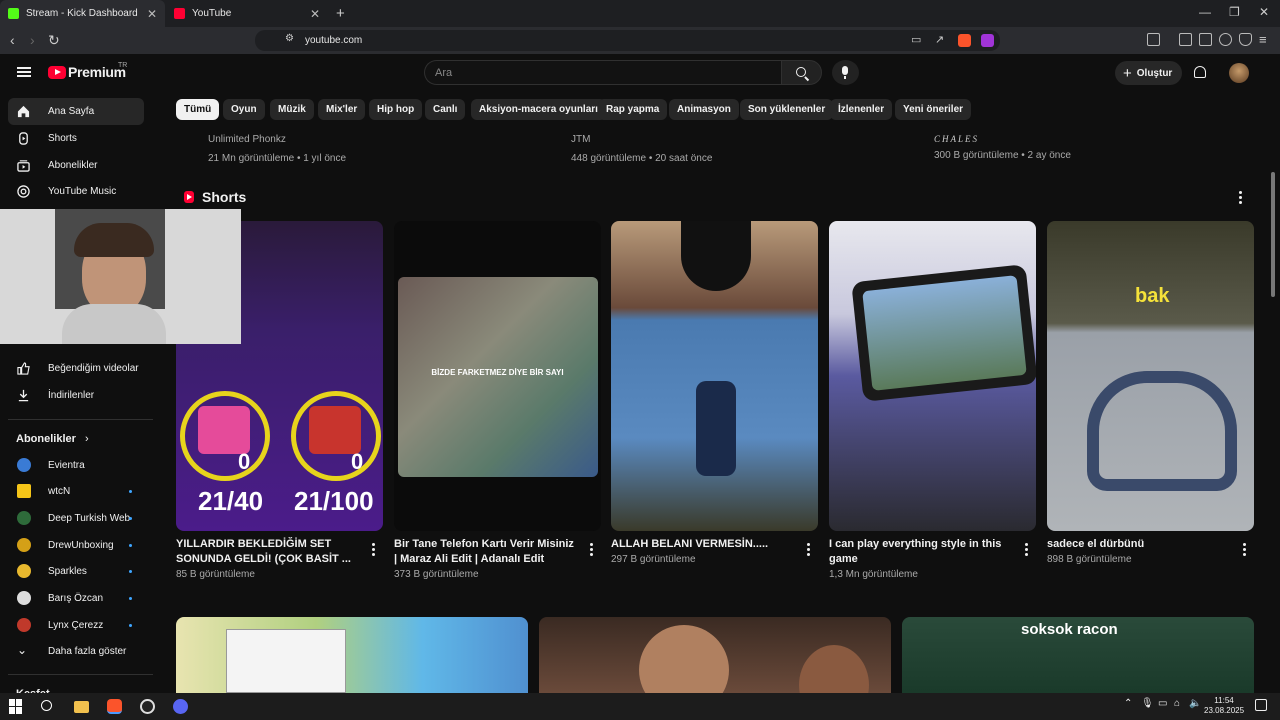 This screenshot has width=1280, height=720. I want to click on shorts-section-more-icon, so click(1240, 197).